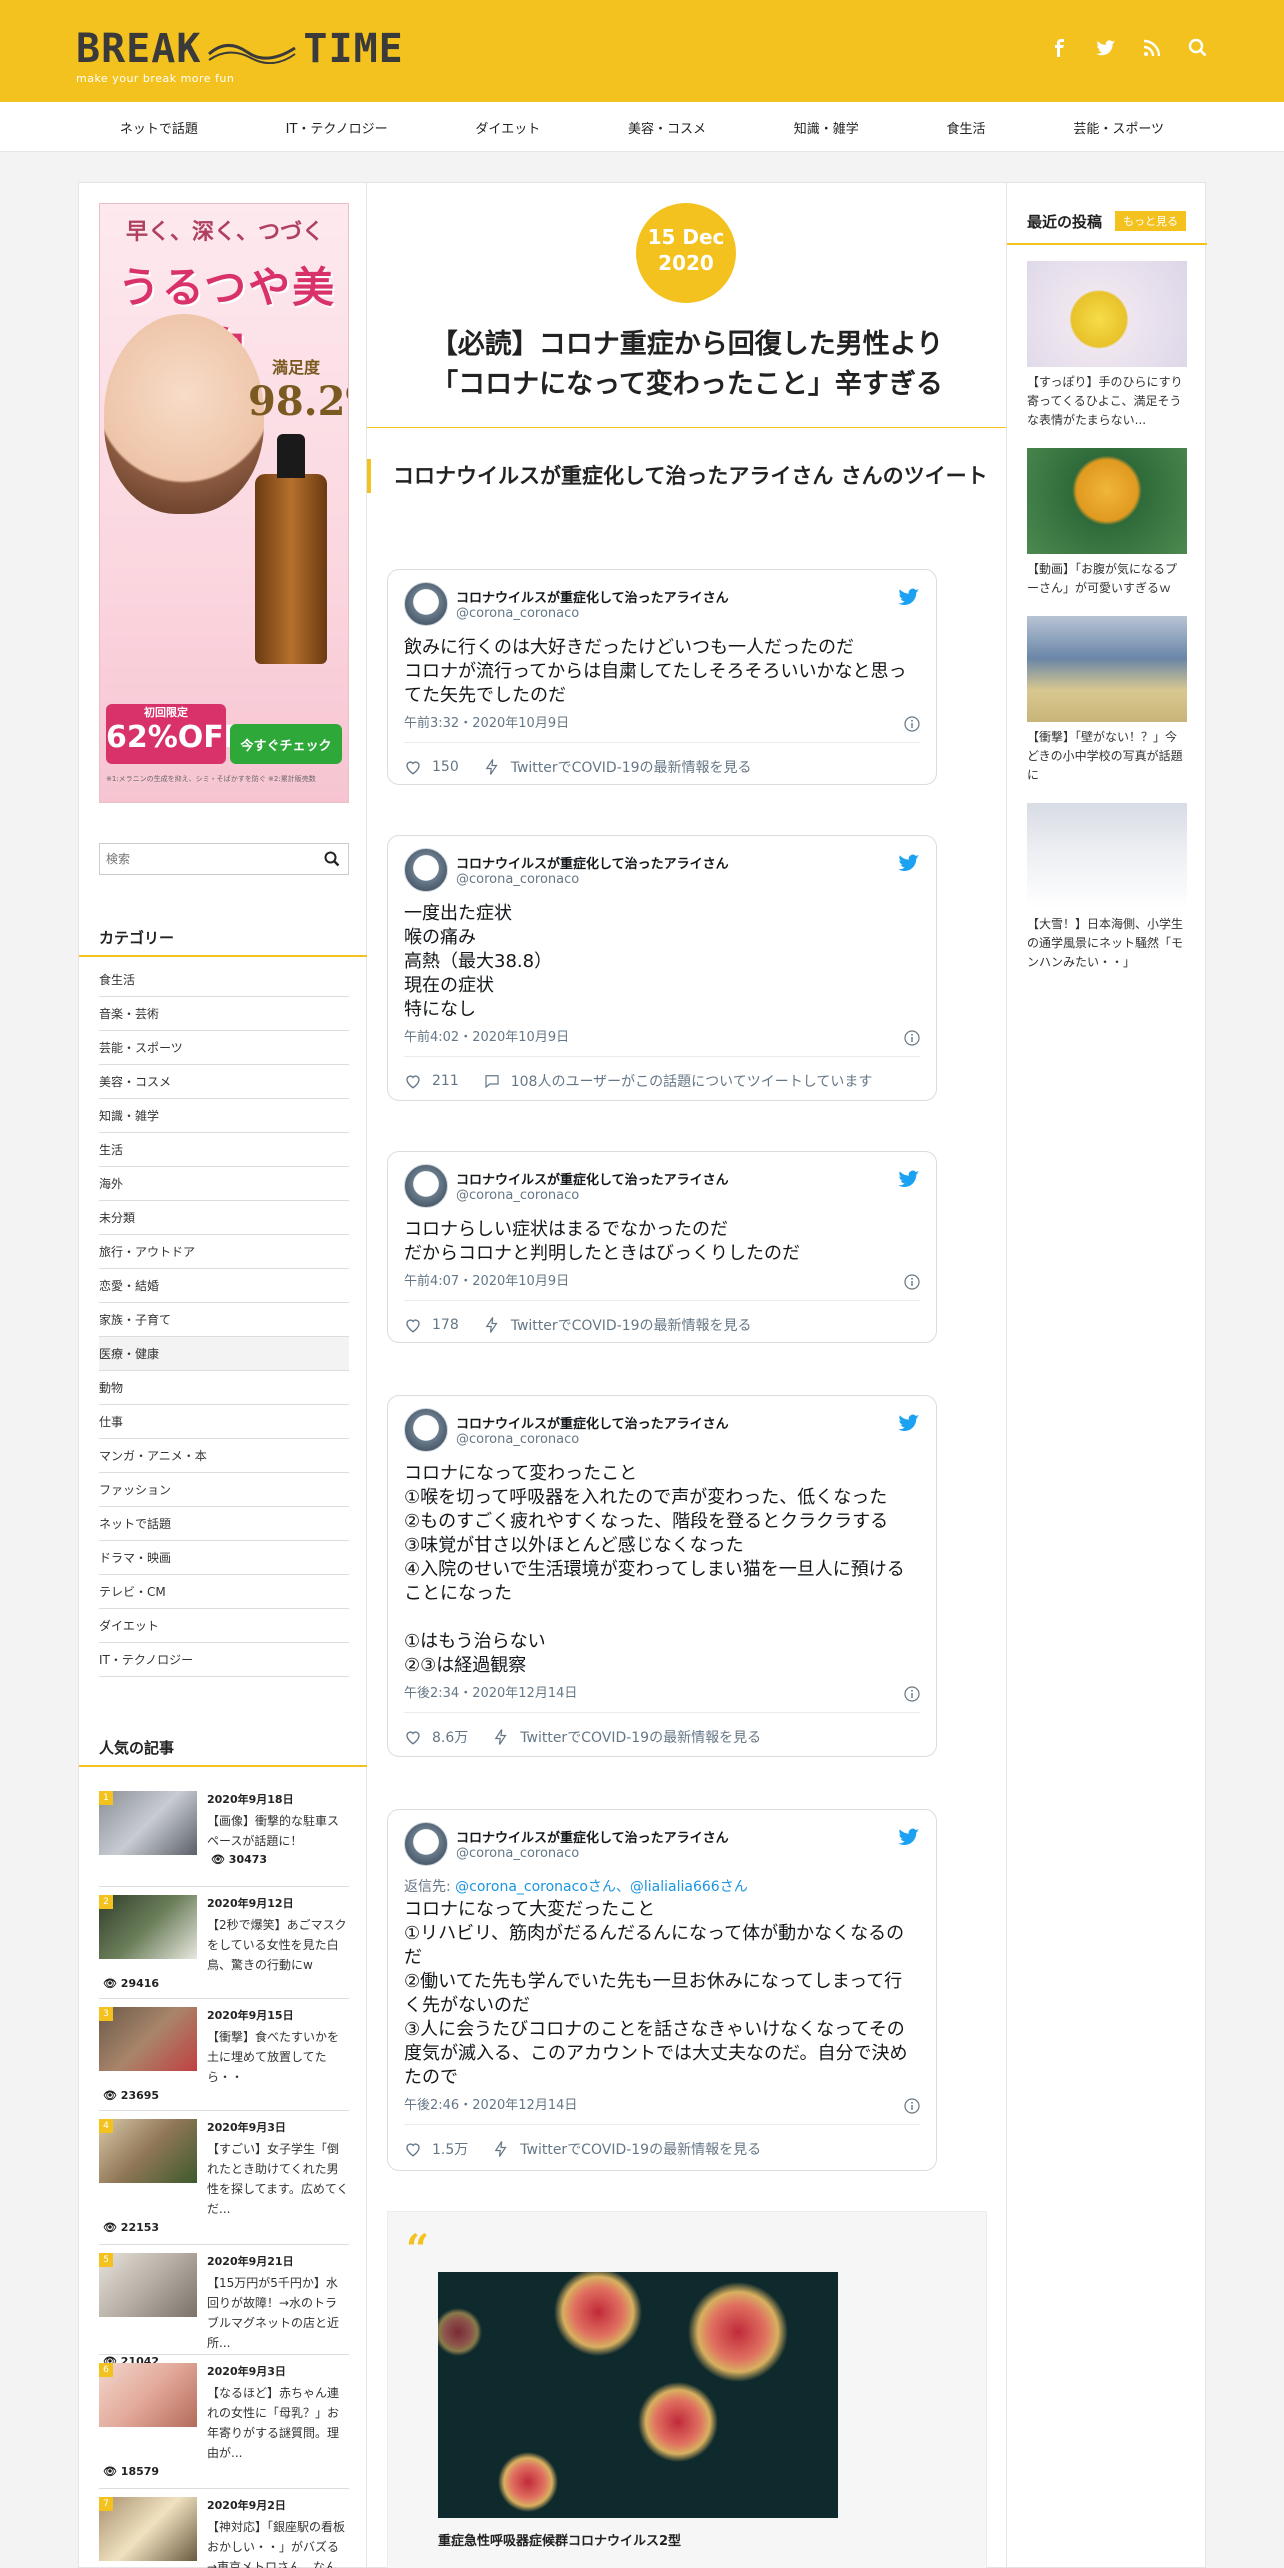  What do you see at coordinates (1198, 48) in the screenshot?
I see `search-icon` at bounding box center [1198, 48].